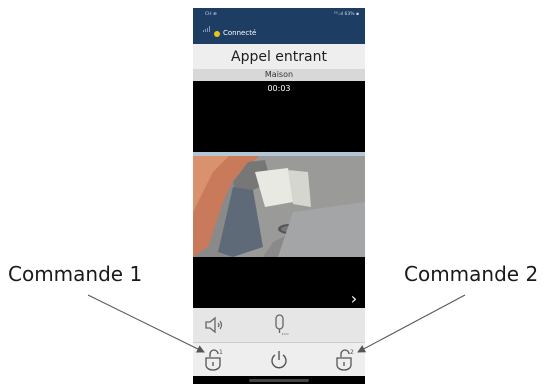 This screenshot has width=546, height=384. Describe the element at coordinates (276, 323) in the screenshot. I see `callout-arrows` at that location.